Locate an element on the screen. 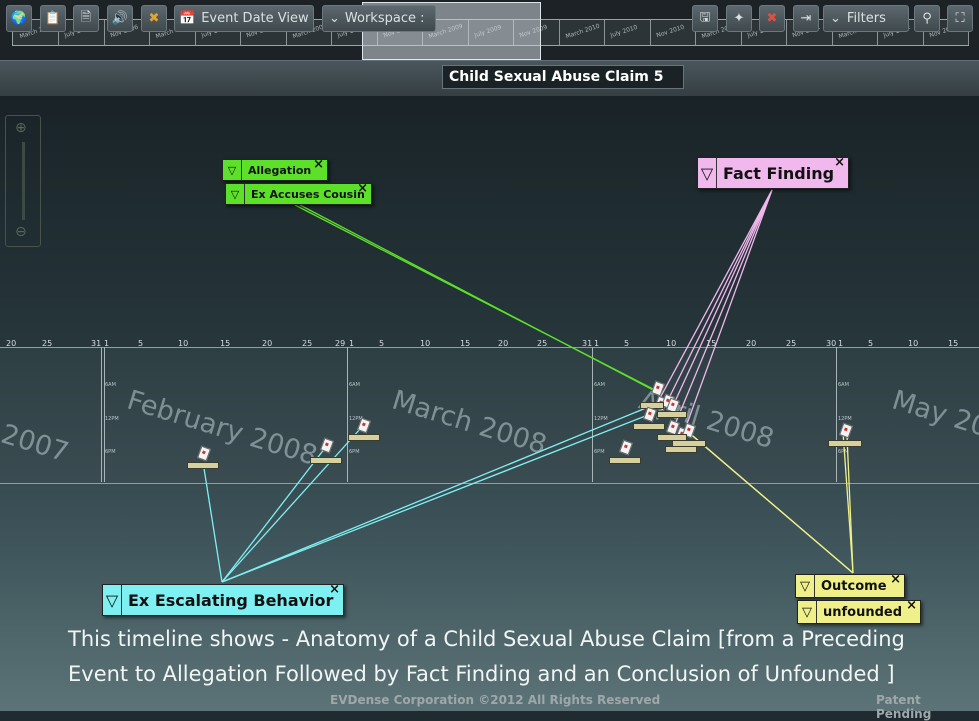 Image resolution: width=979 pixels, height=721 pixels. tag-allegation: ▽ Allegation × is located at coordinates (275, 169).